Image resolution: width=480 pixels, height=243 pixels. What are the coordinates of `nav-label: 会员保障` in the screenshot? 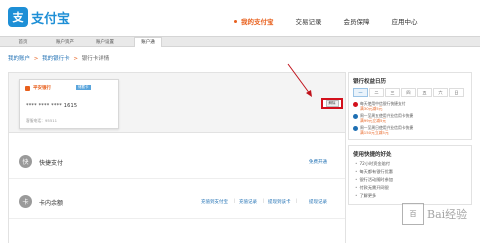 It's located at (356, 22).